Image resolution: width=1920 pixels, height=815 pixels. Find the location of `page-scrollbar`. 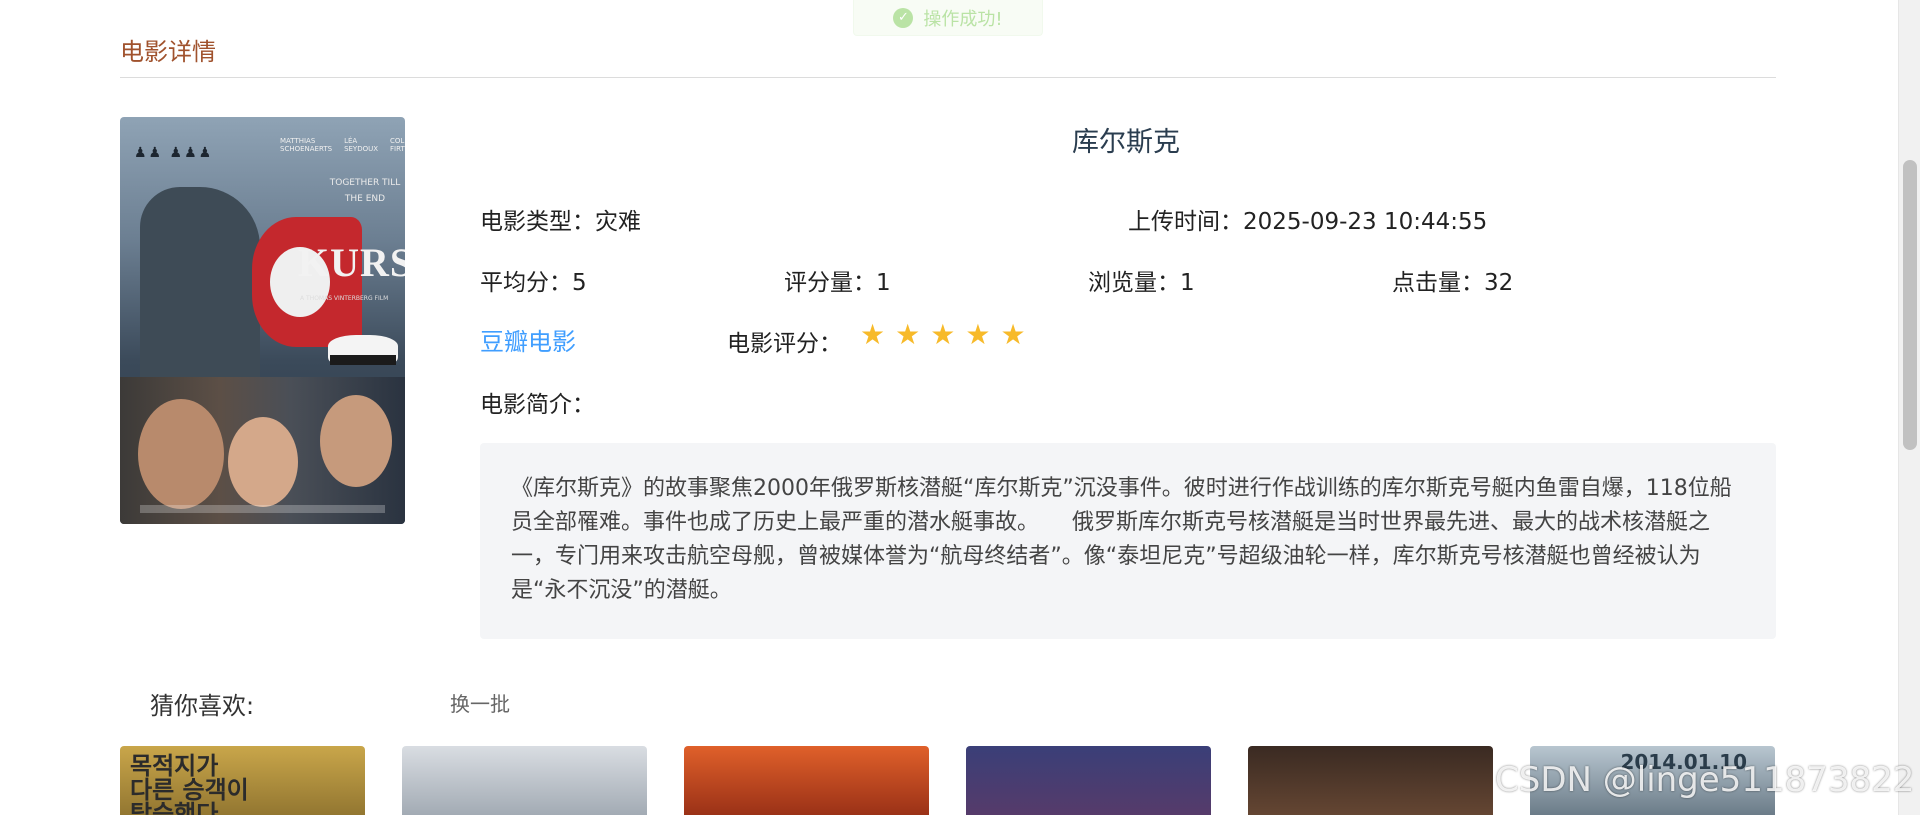

page-scrollbar is located at coordinates (1909, 407).